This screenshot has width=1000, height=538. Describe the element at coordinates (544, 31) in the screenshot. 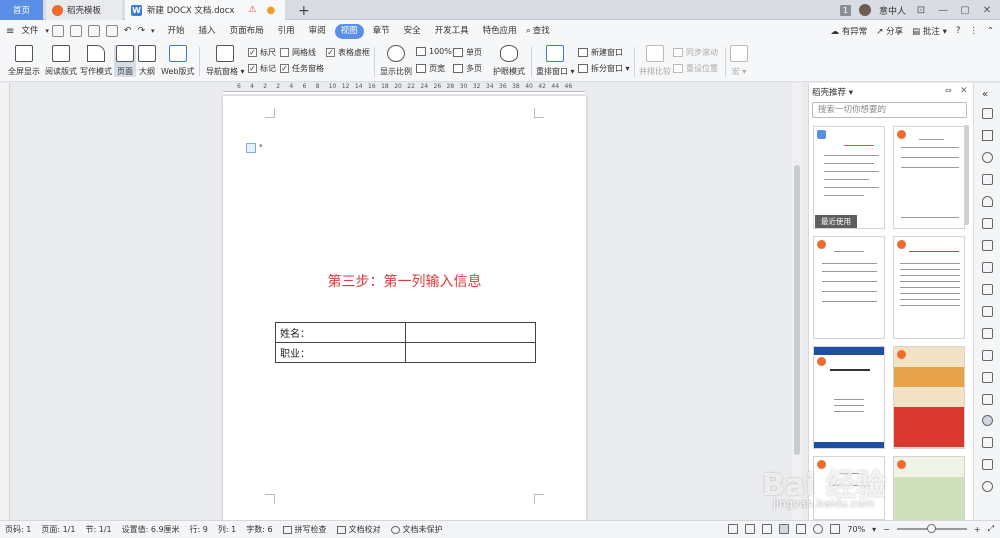

I see `menu-search: 查找` at that location.